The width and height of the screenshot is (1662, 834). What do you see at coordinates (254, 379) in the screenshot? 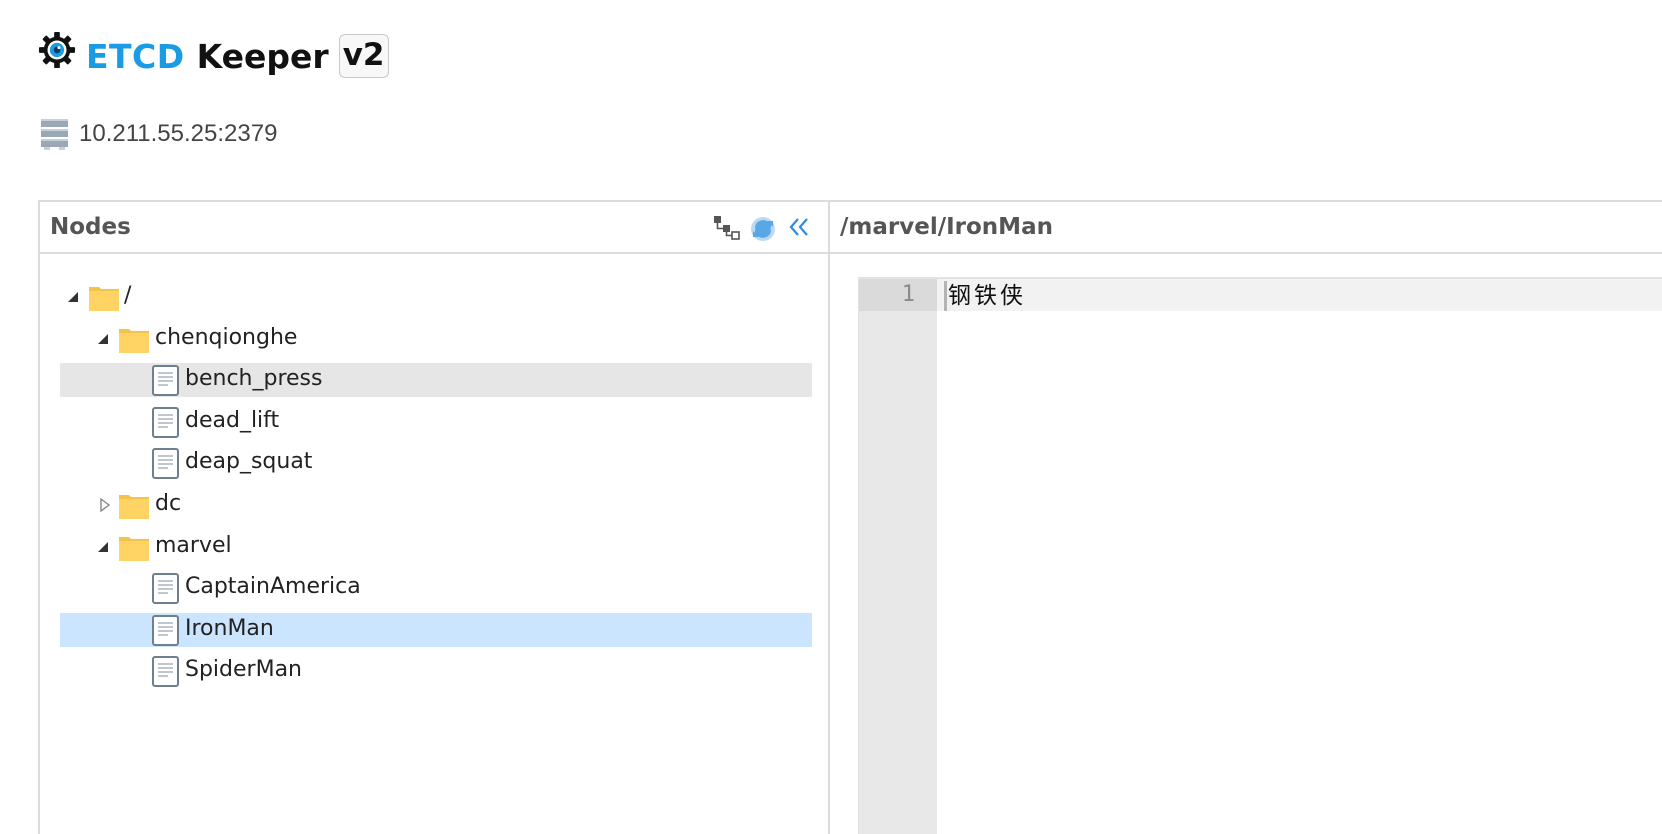
I see `tree-node-label: bench_press` at bounding box center [254, 379].